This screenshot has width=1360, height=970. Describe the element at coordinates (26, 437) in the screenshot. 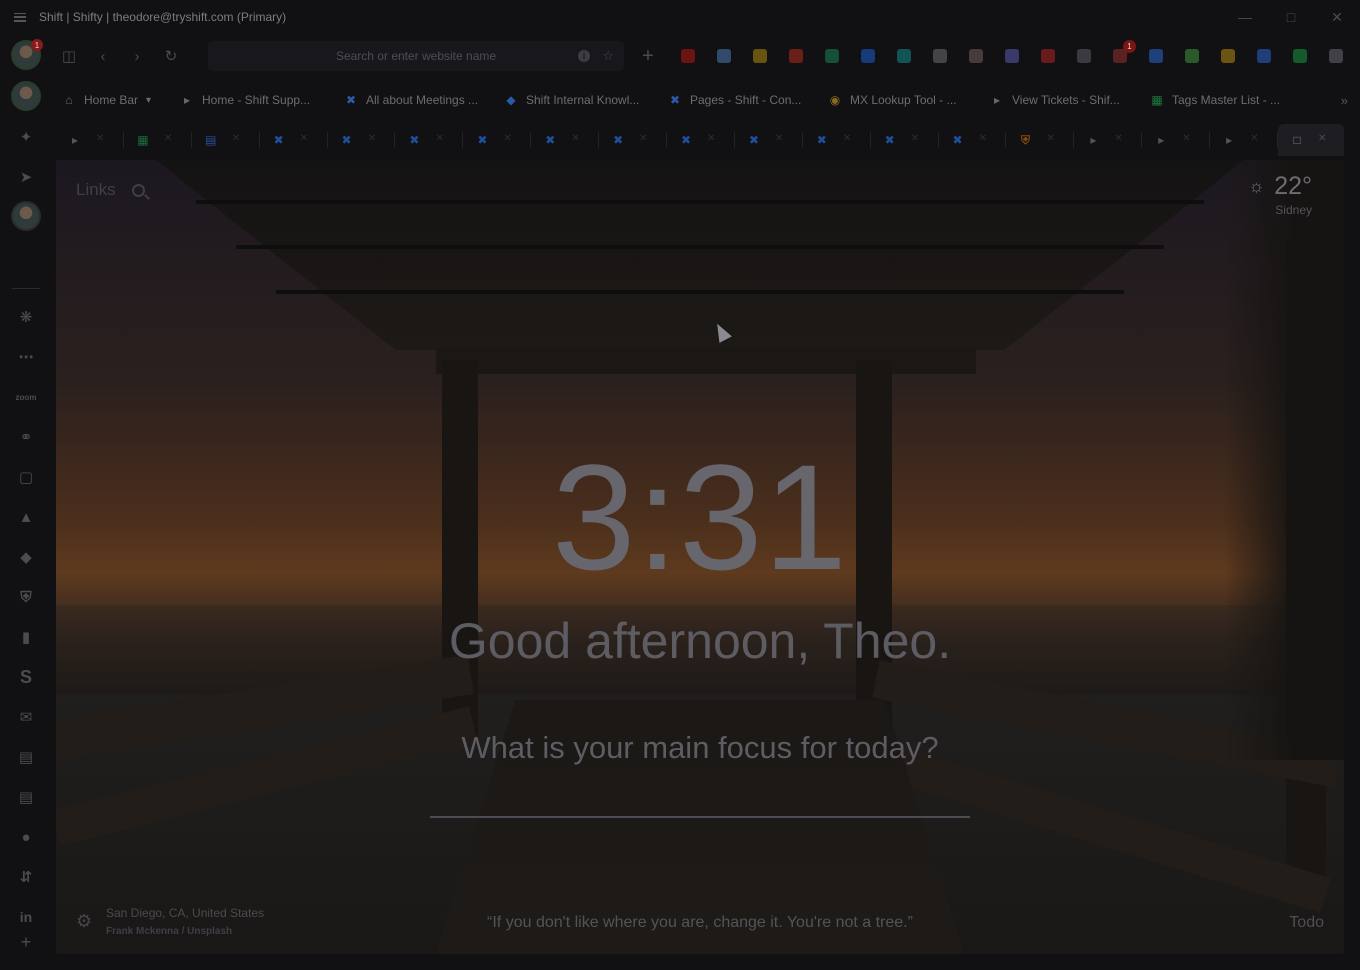

I see `hubspot-icon: ⚭` at that location.